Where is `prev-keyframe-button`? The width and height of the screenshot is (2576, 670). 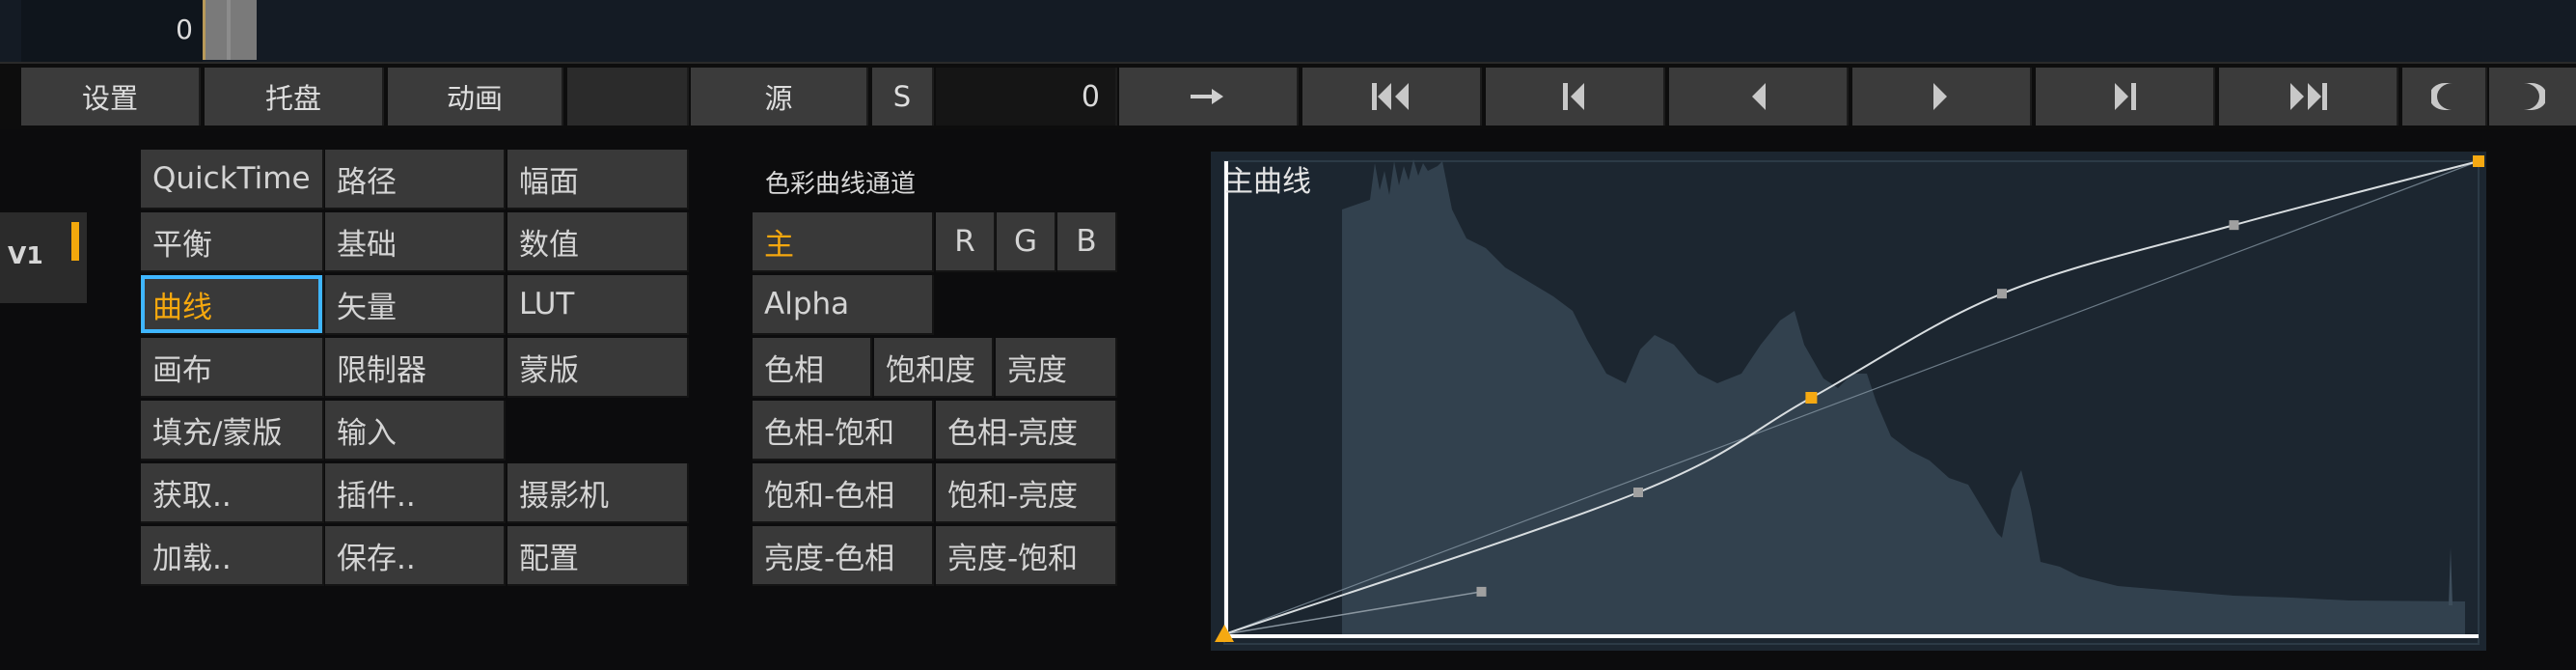
prev-keyframe-button is located at coordinates (1576, 97).